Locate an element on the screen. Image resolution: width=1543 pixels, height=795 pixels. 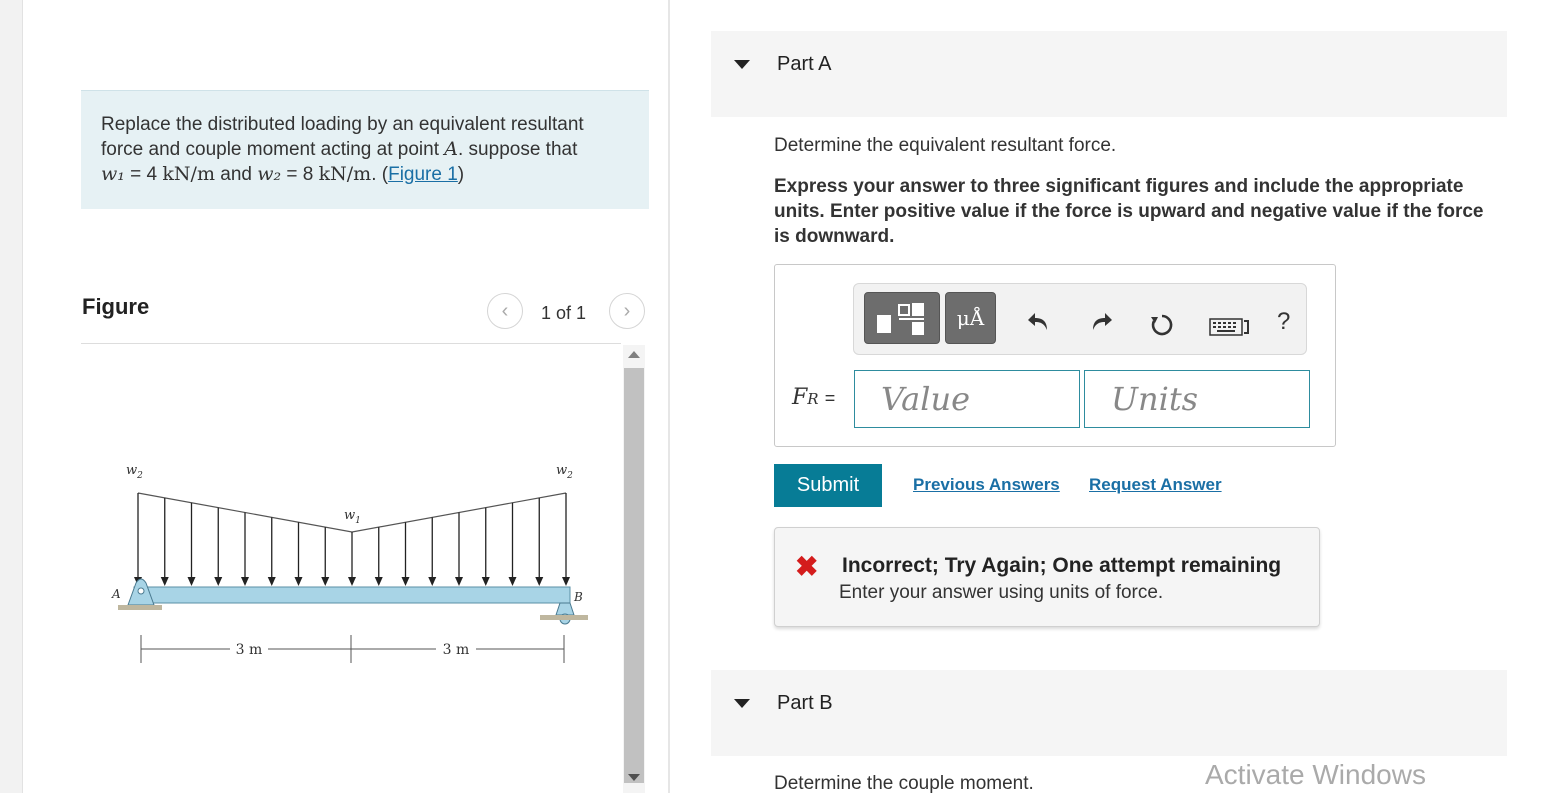
help-icon: ? is located at coordinates (1283, 322).